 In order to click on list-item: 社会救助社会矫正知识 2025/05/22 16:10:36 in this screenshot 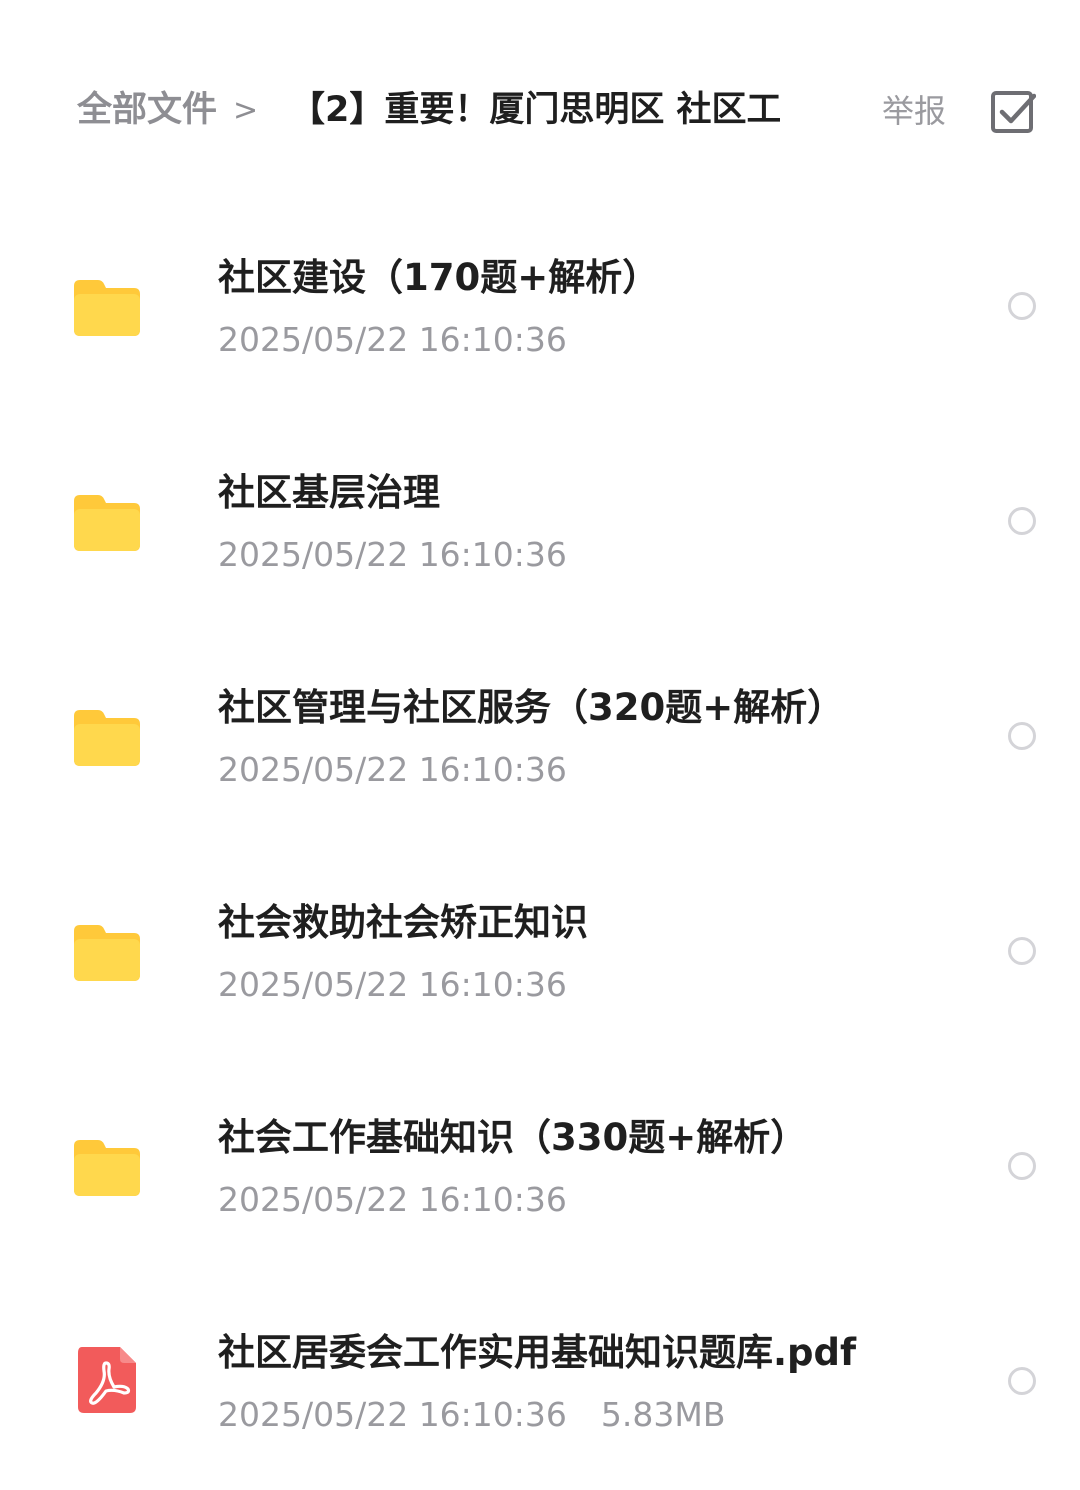, I will do `click(540, 952)`.